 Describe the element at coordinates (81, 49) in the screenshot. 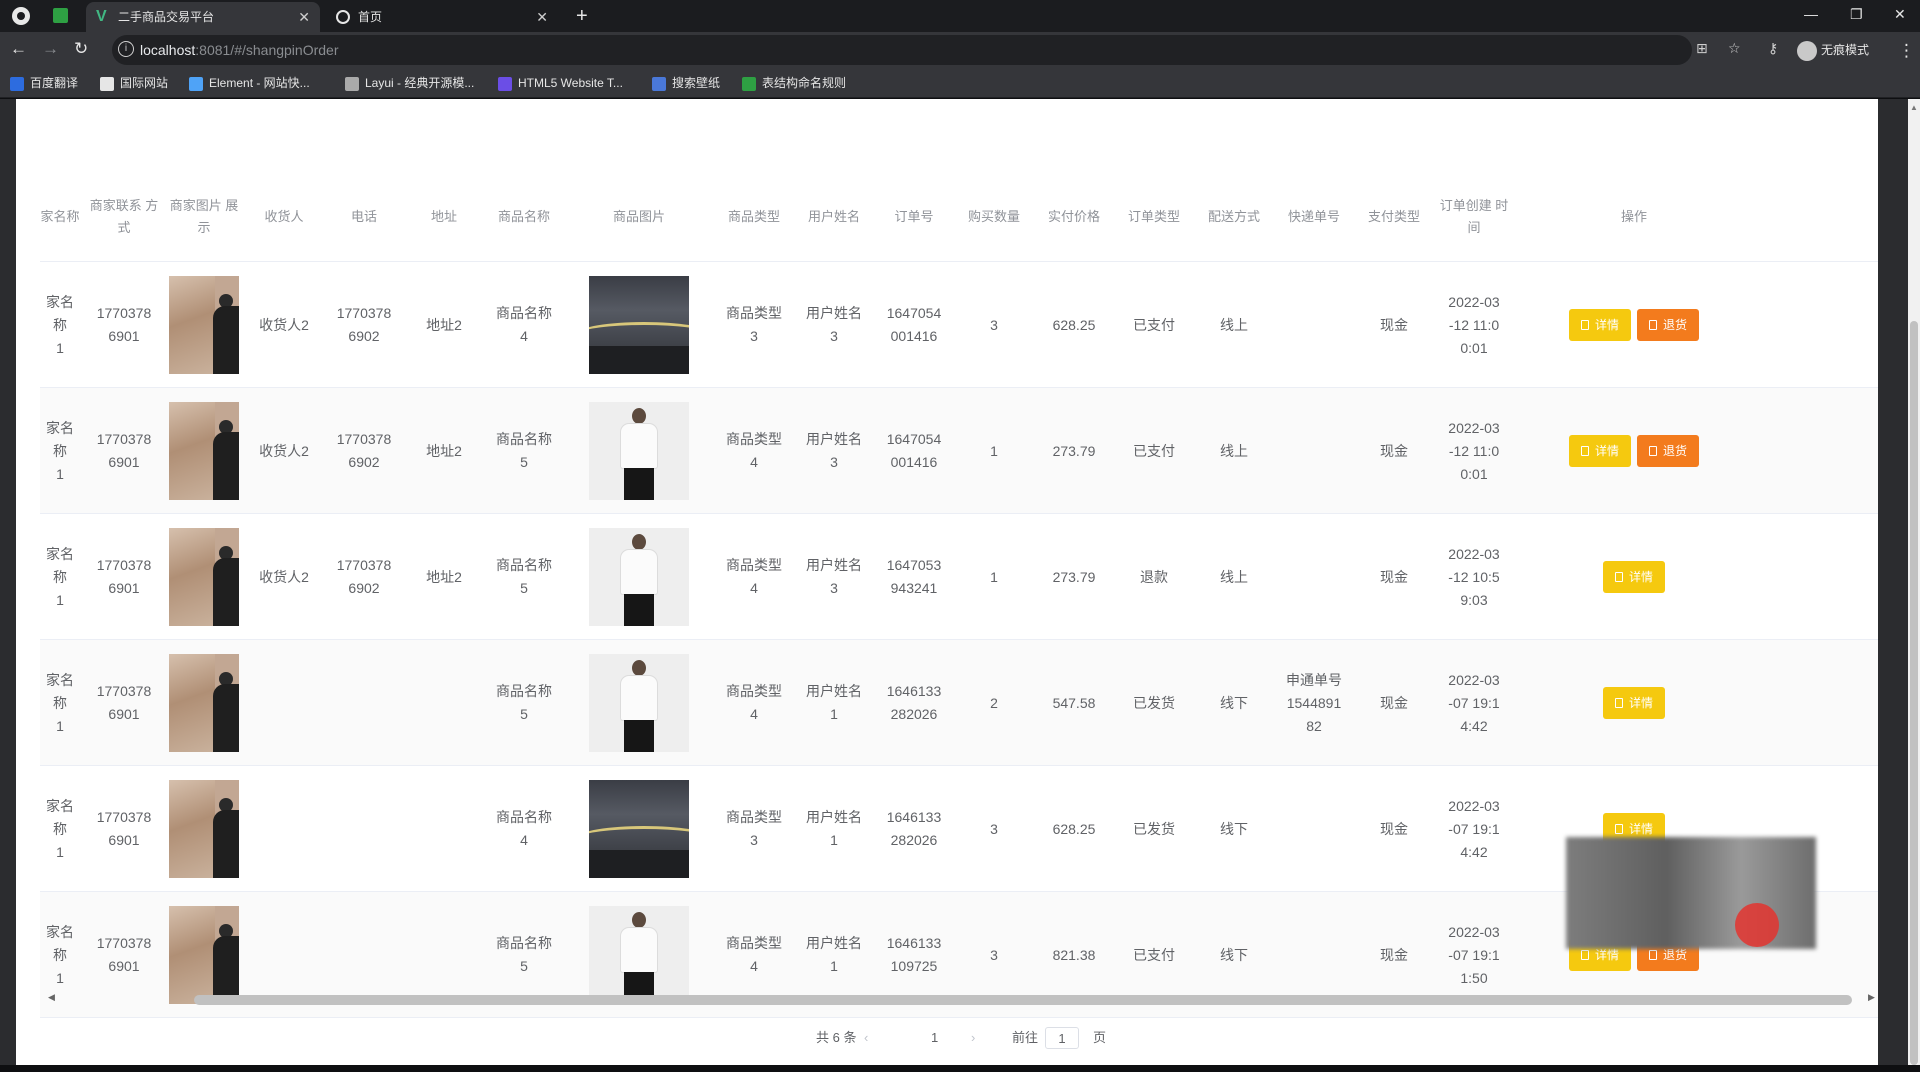

I see `reload-icon: ↻` at that location.